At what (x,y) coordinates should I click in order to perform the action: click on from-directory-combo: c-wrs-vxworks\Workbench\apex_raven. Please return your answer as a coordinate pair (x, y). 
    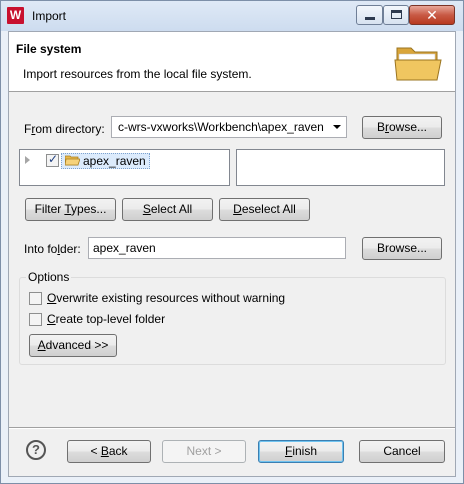
    Looking at the image, I should click on (229, 127).